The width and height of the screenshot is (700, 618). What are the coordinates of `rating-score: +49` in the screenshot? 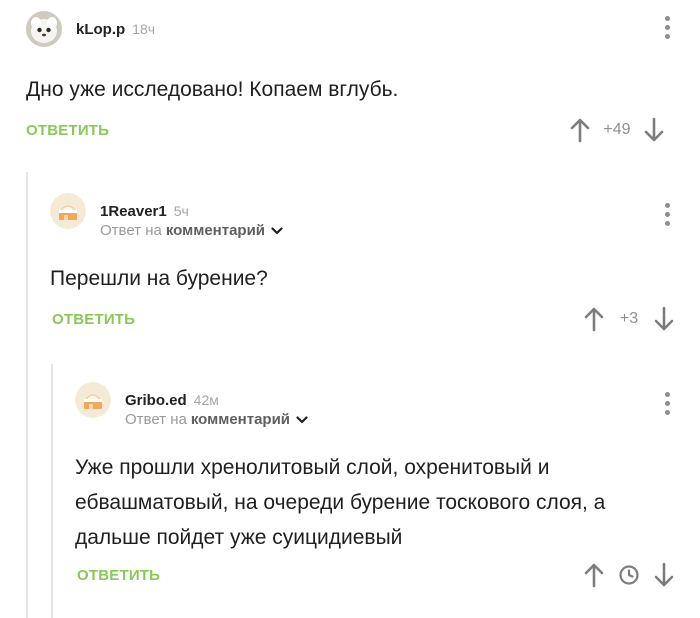 It's located at (617, 129).